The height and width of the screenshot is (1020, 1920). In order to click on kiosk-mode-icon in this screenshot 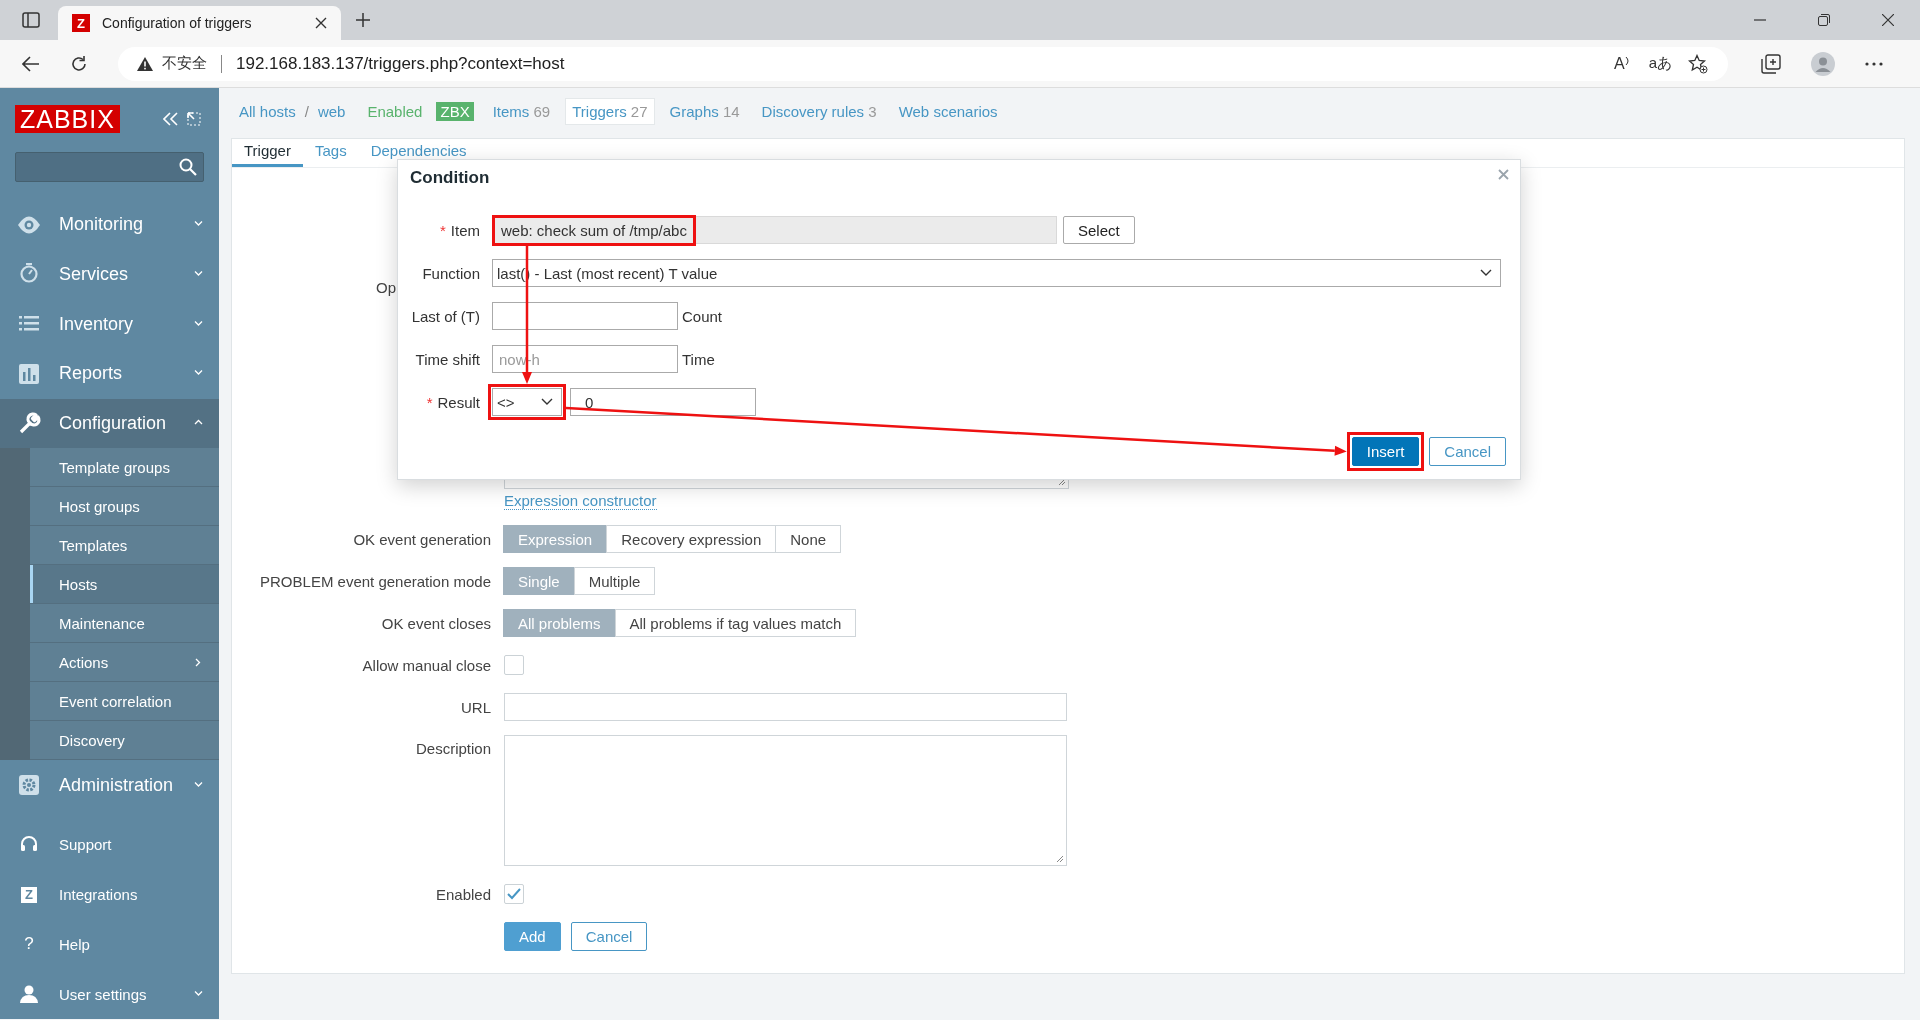, I will do `click(194, 118)`.